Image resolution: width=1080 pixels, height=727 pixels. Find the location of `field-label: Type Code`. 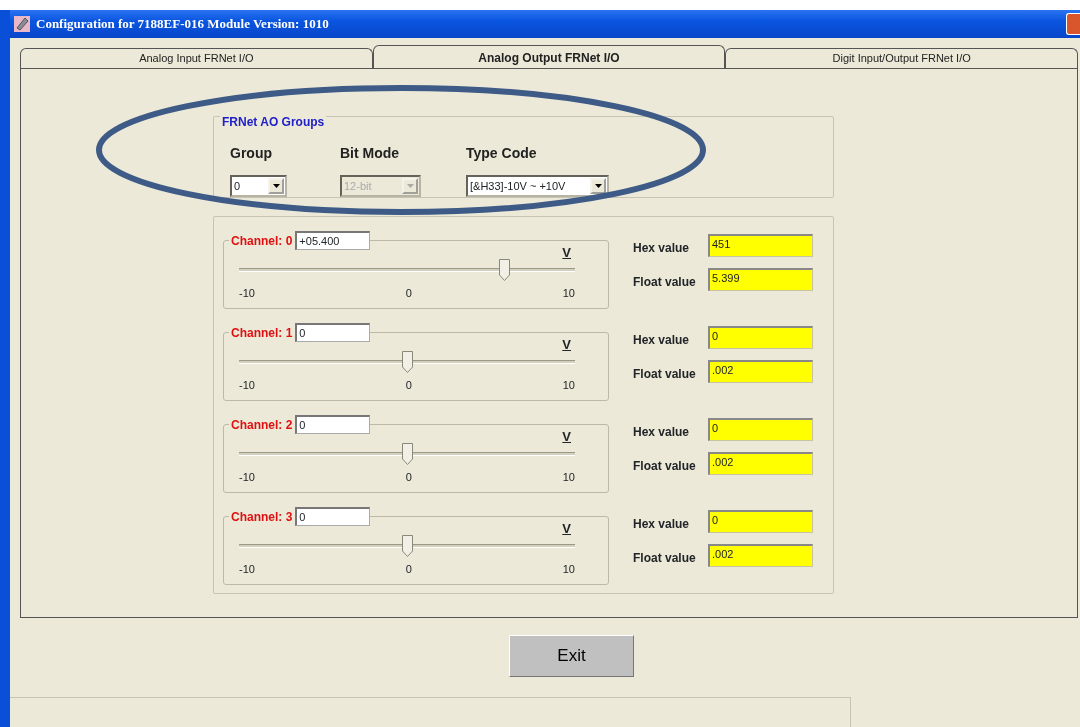

field-label: Type Code is located at coordinates (502, 153).